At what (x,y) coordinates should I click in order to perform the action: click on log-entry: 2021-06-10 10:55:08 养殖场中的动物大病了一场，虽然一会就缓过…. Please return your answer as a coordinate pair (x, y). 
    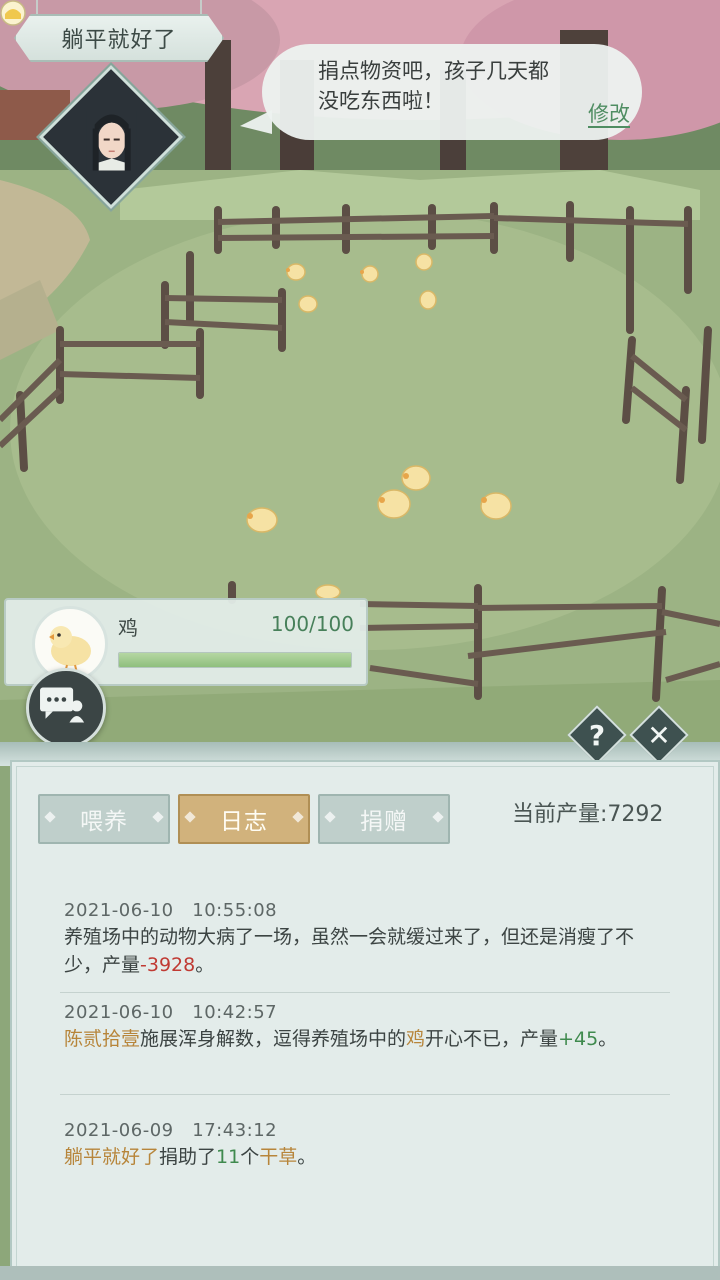
    Looking at the image, I should click on (364, 939).